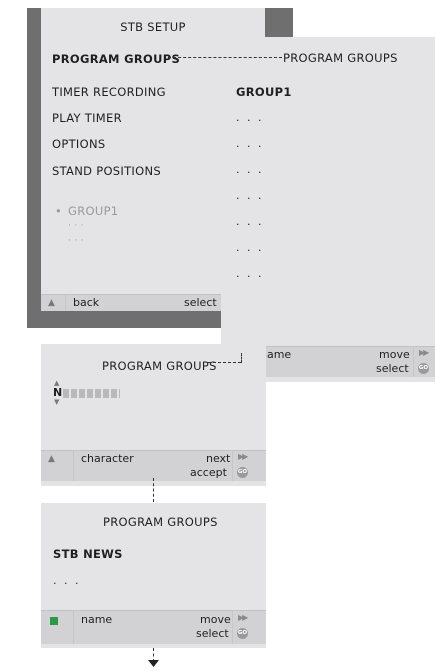  Describe the element at coordinates (96, 619) in the screenshot. I see `name-label: name` at that location.